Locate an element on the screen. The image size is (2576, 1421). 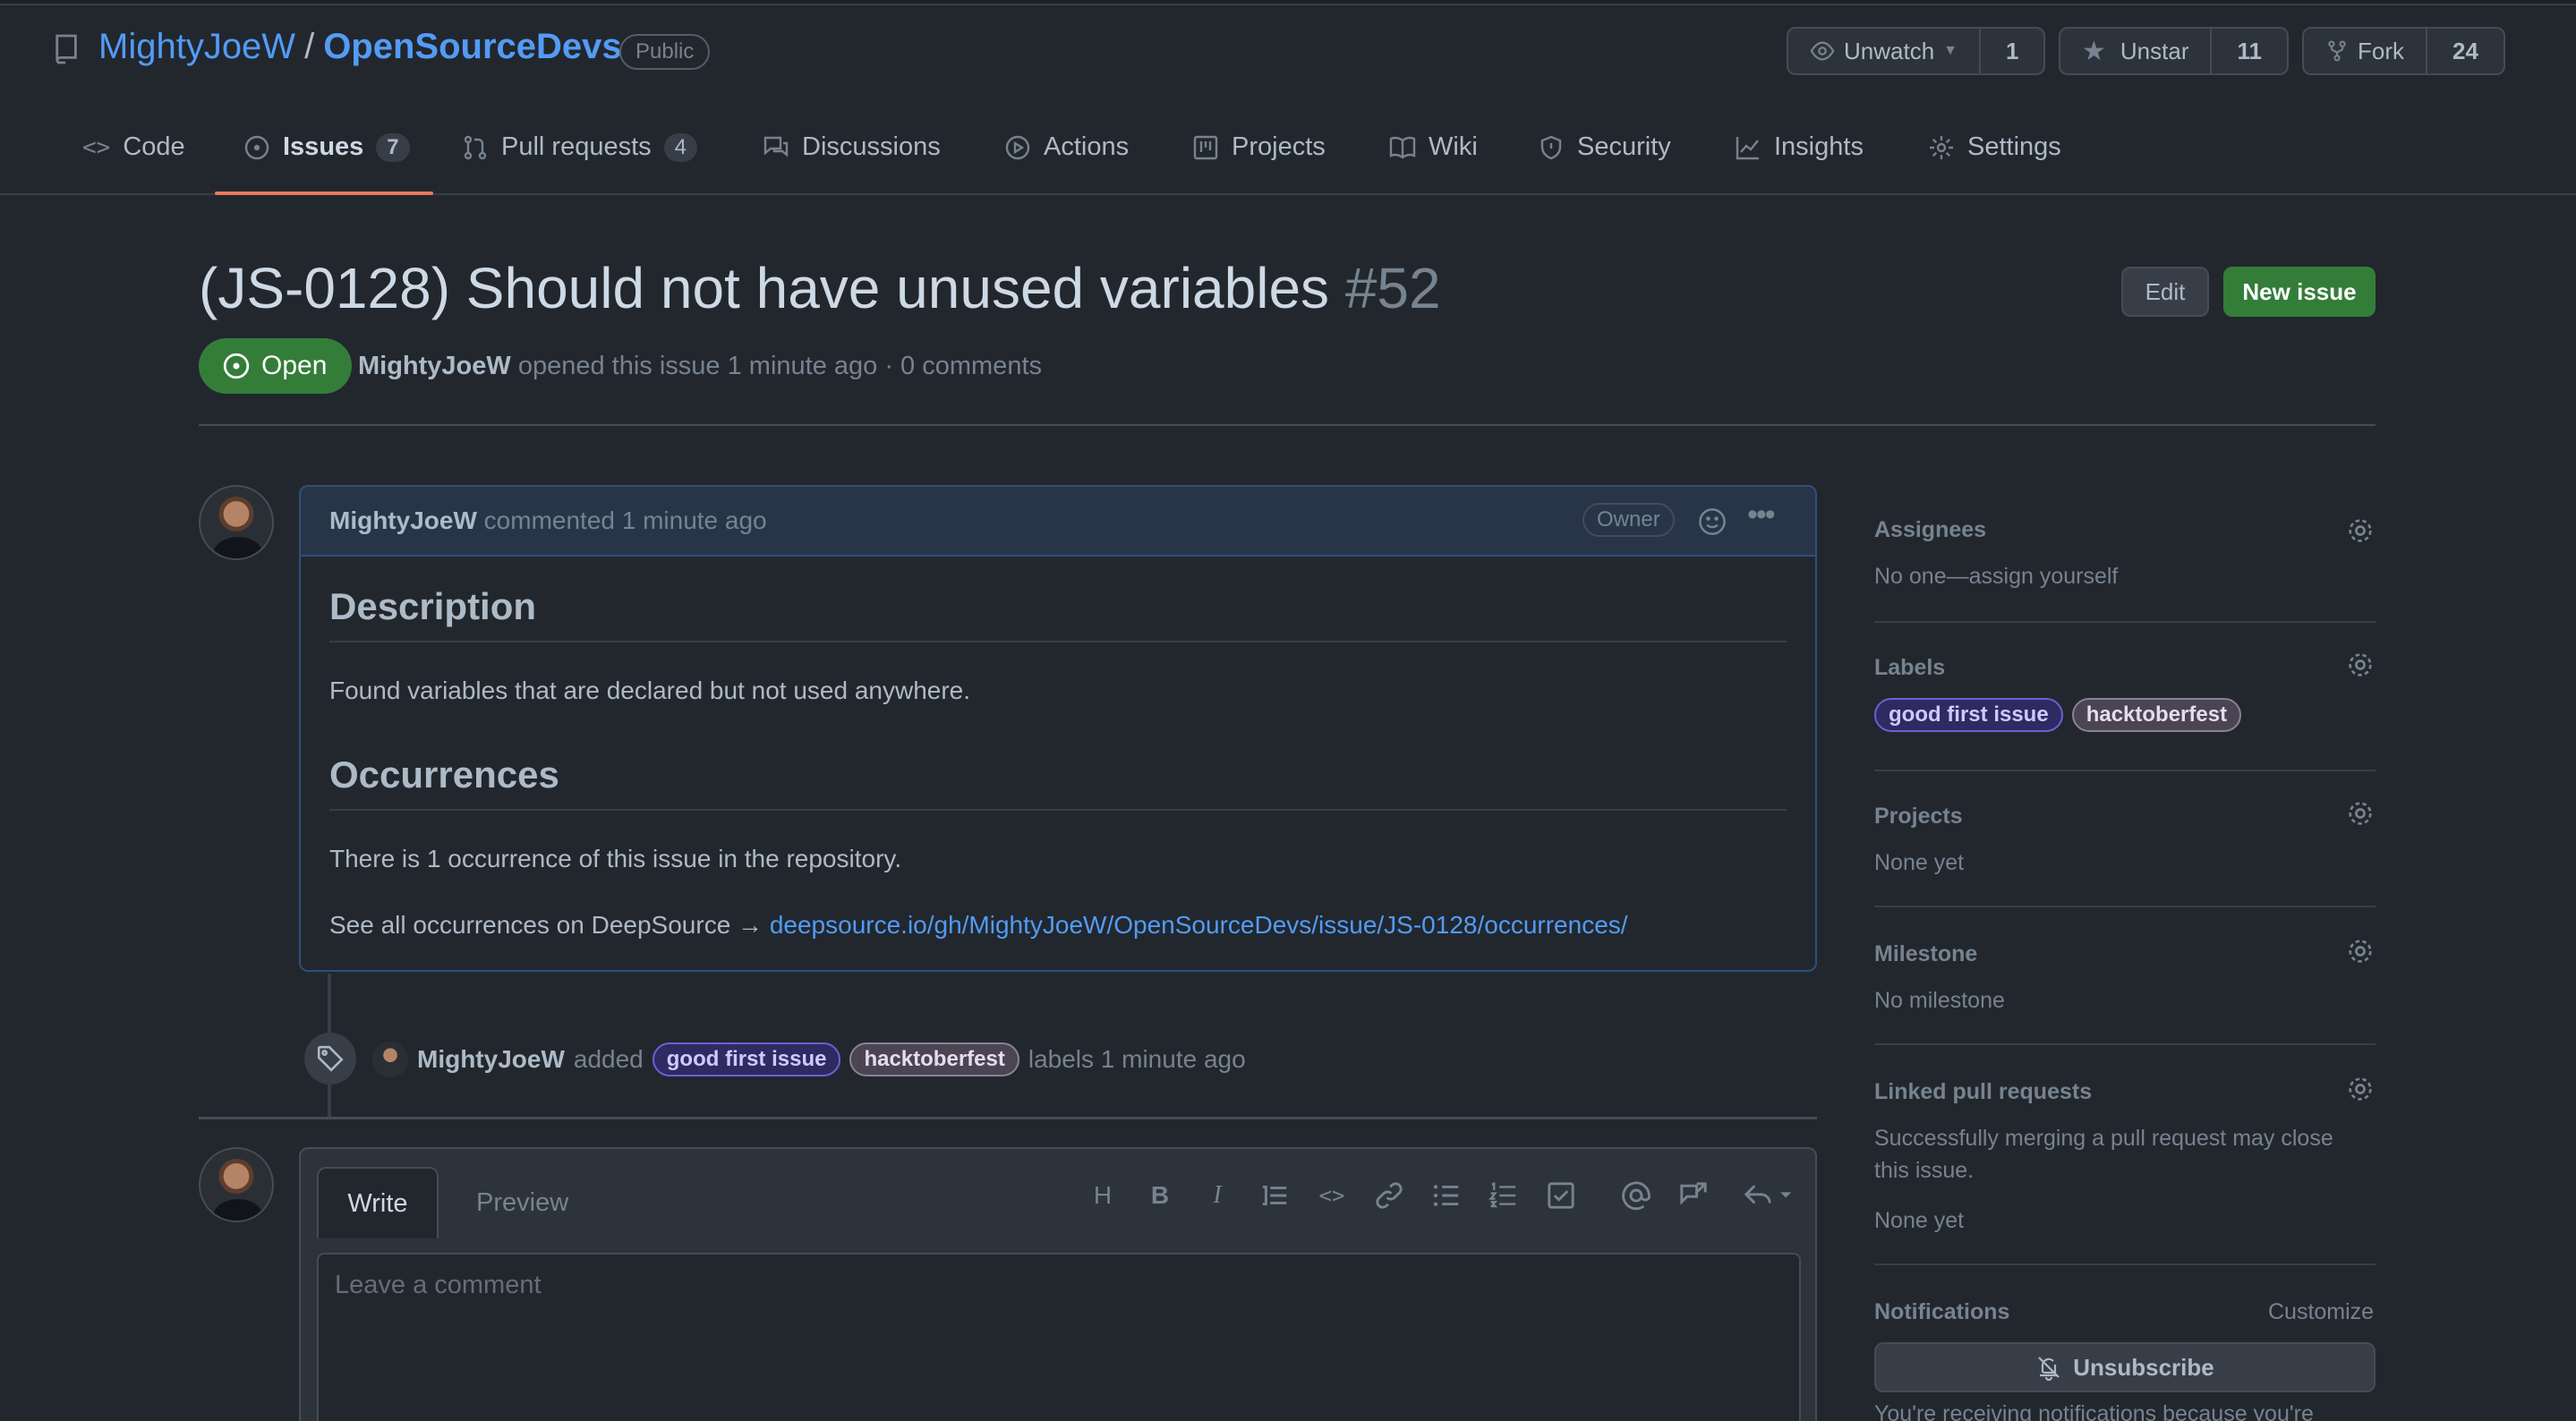
visibility-badge: Public is located at coordinates (665, 52).